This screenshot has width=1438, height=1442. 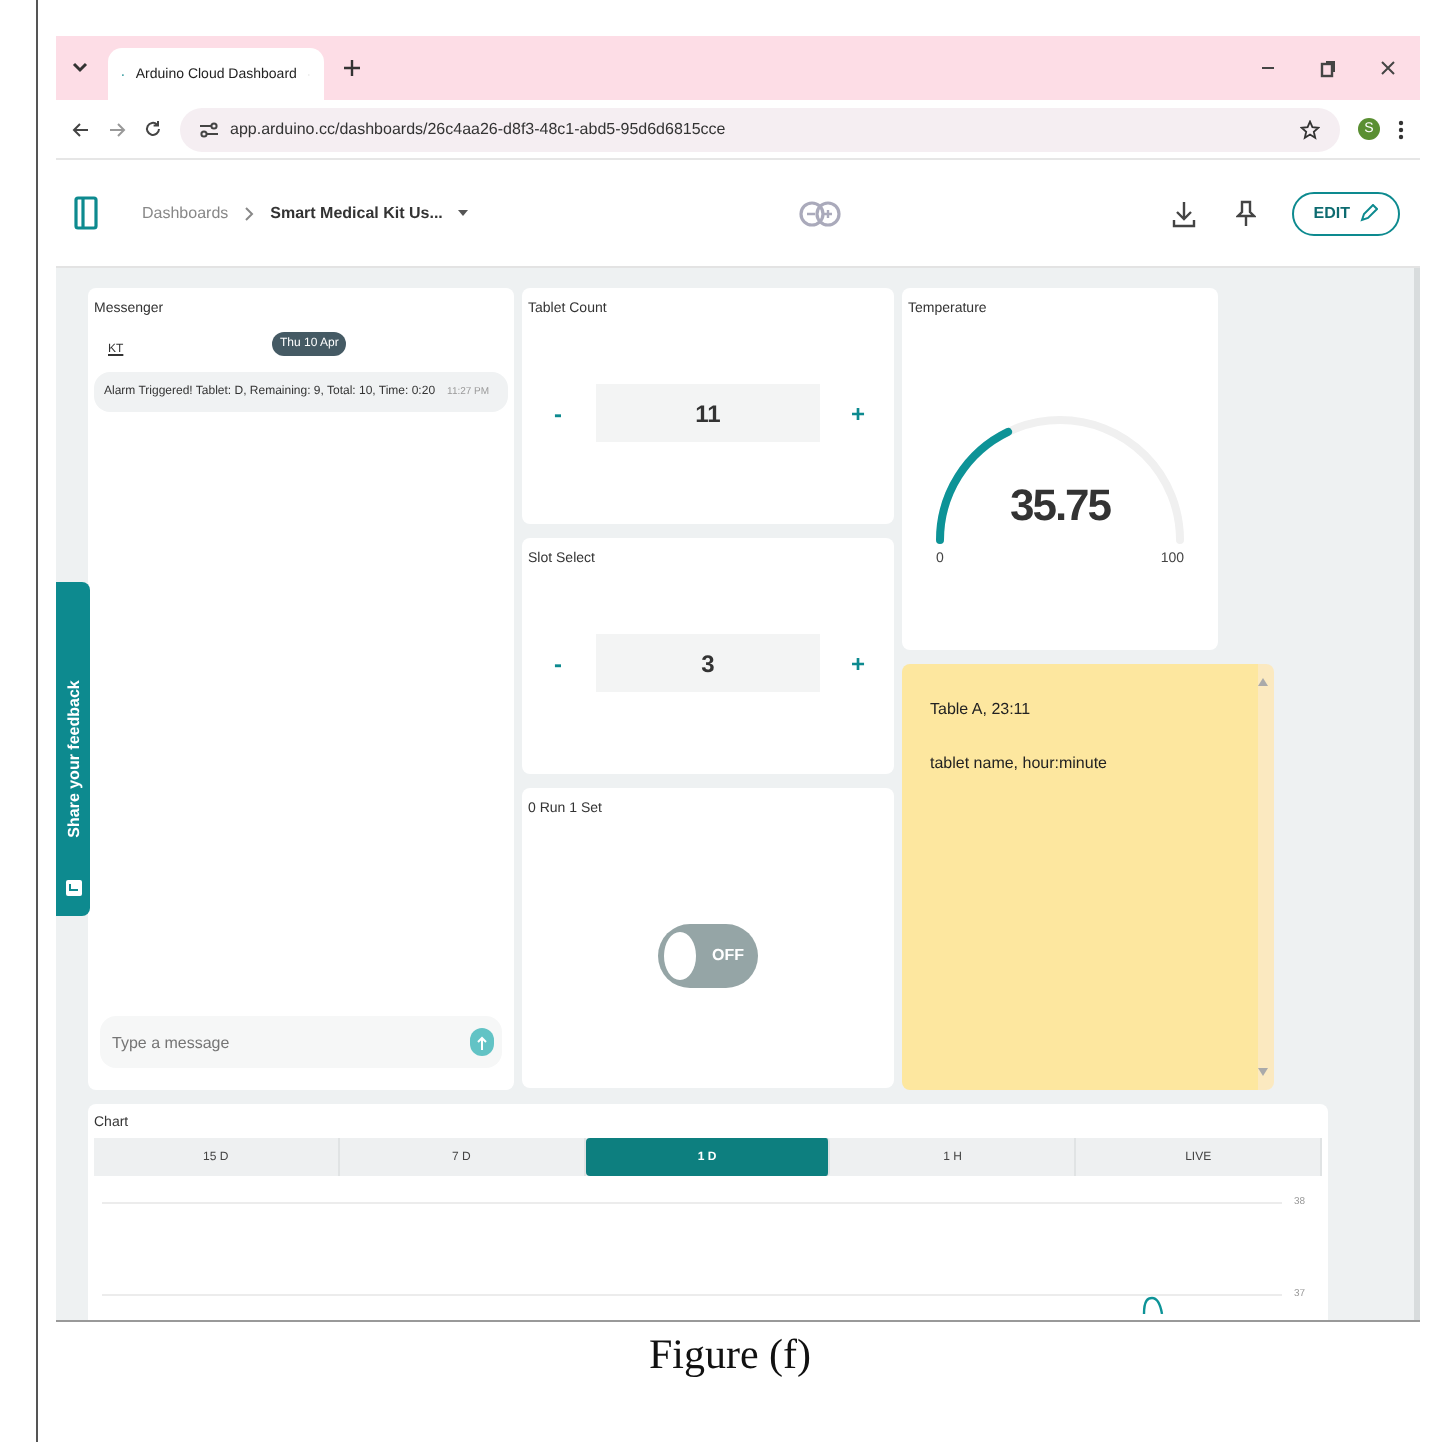 I want to click on message-field: Type a message, so click(x=301, y=1042).